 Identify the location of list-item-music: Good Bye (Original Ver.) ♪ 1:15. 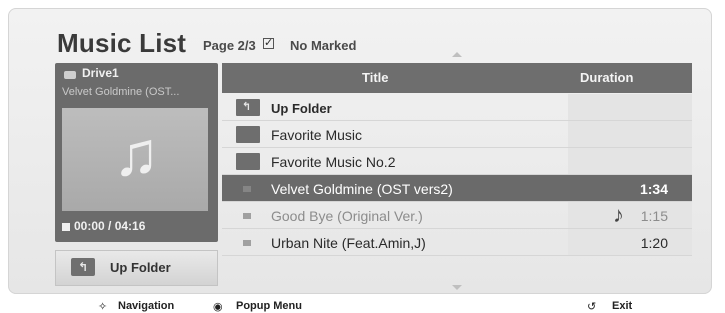
(457, 215).